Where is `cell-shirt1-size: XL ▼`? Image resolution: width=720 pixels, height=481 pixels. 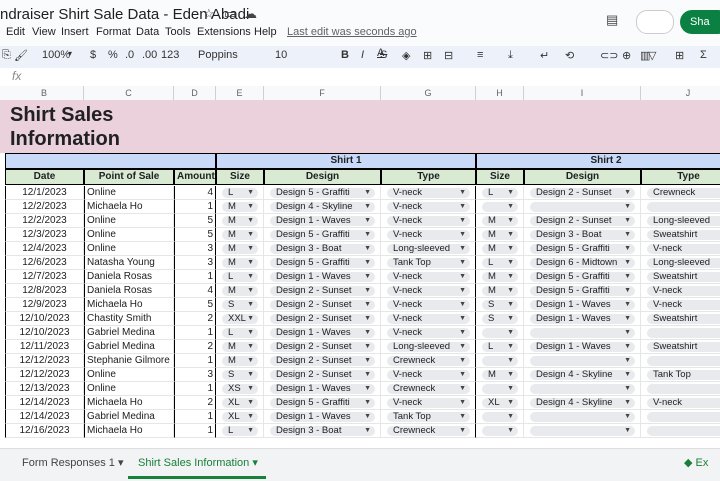
cell-shirt1-size: XL ▼ is located at coordinates (240, 417).